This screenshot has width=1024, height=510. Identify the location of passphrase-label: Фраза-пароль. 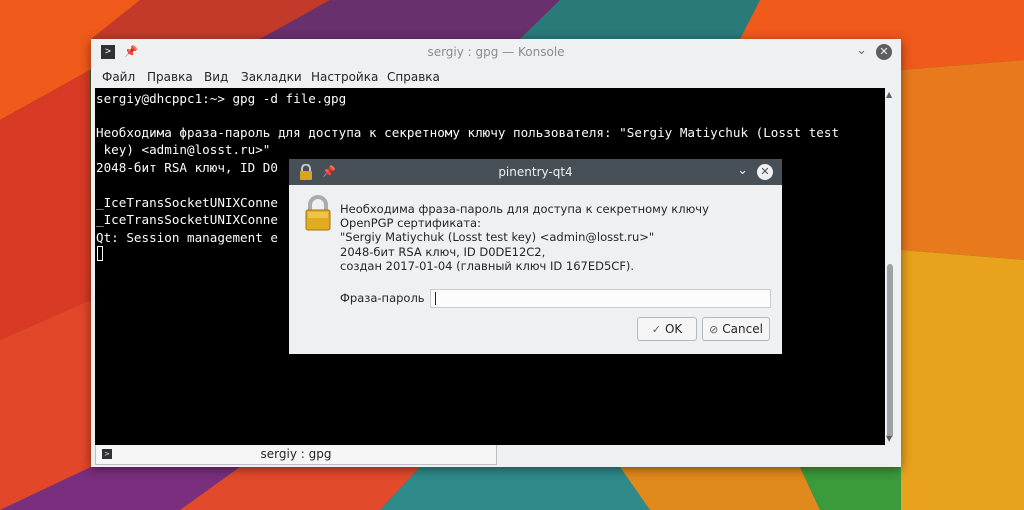
(382, 298).